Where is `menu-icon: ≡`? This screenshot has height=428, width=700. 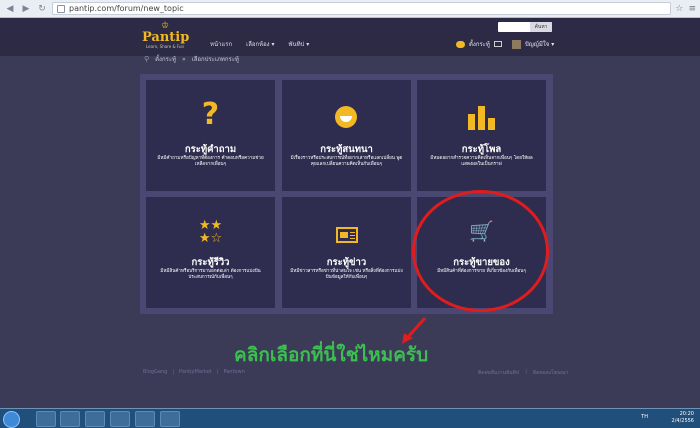
menu-icon: ≡ is located at coordinates (692, 9).